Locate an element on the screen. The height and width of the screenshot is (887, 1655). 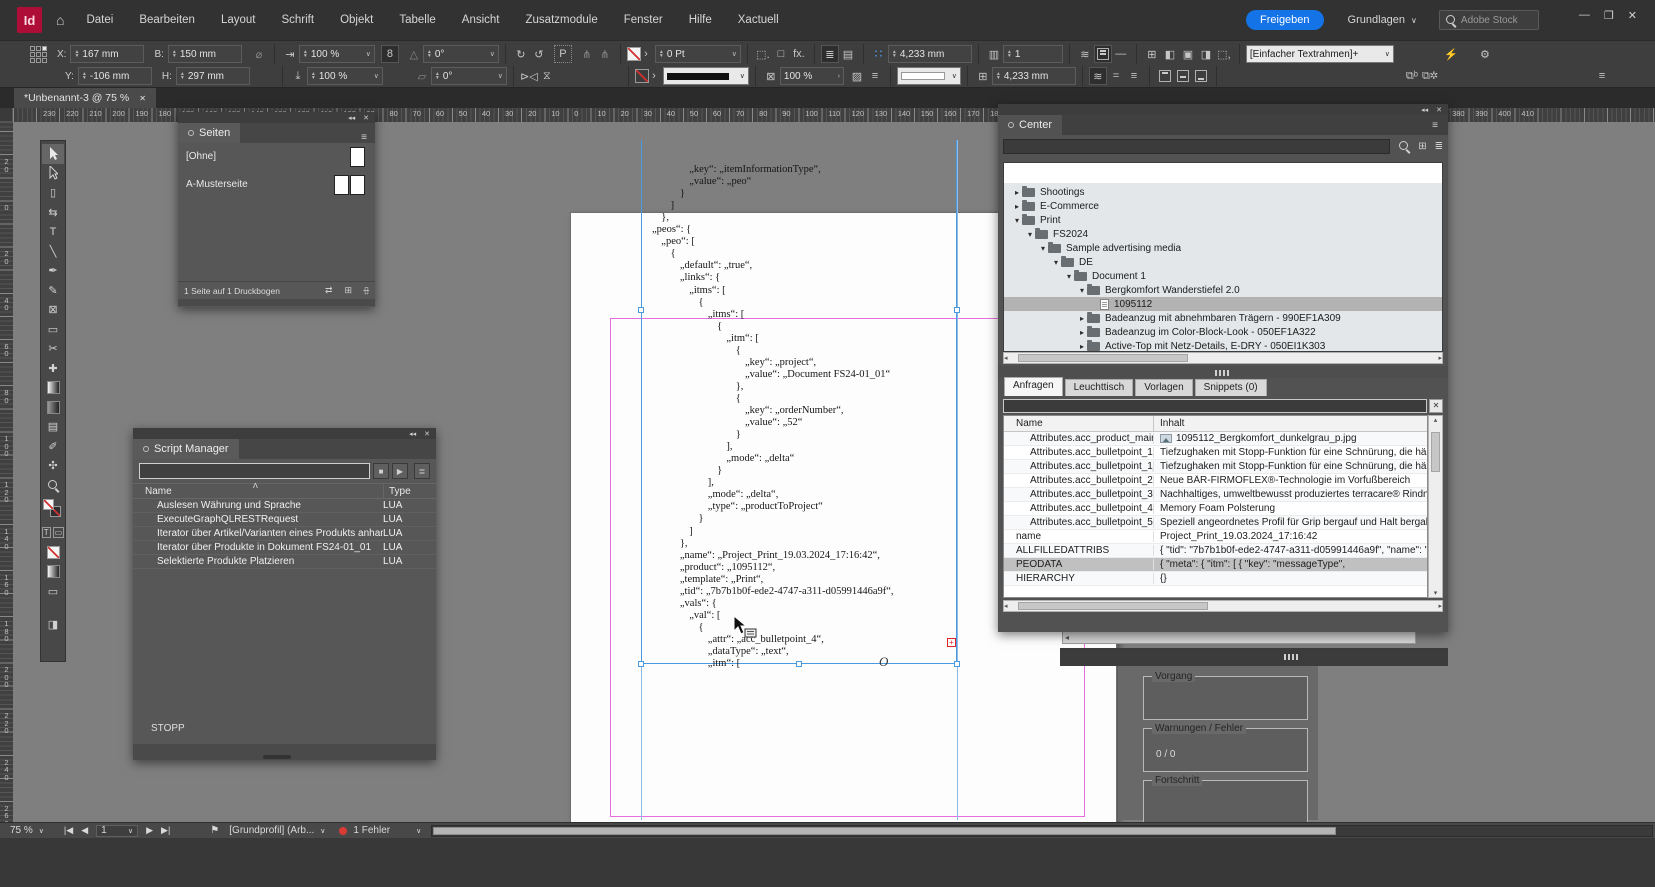
error-count: 1 Fehler is located at coordinates (371, 830).